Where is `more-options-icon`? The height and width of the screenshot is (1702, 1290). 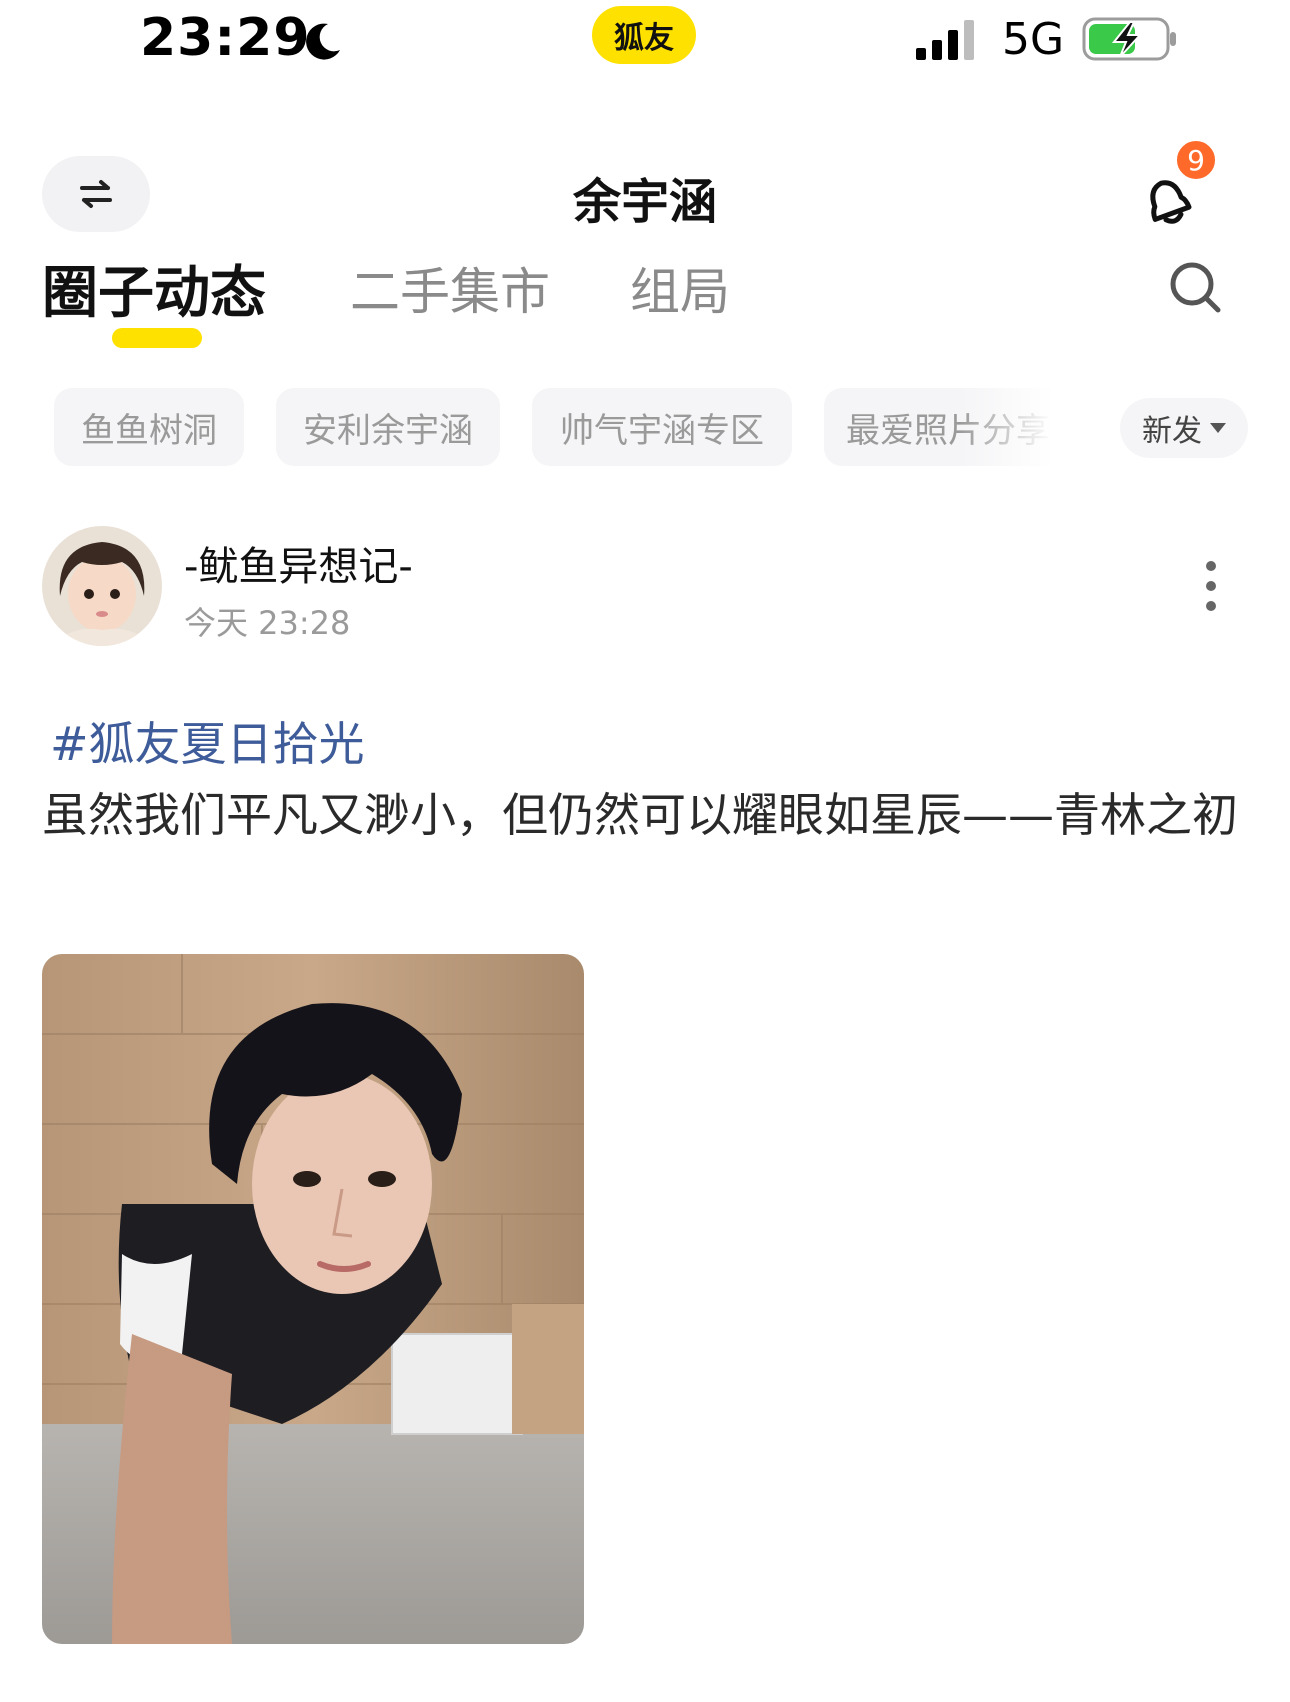
more-options-icon is located at coordinates (1211, 586).